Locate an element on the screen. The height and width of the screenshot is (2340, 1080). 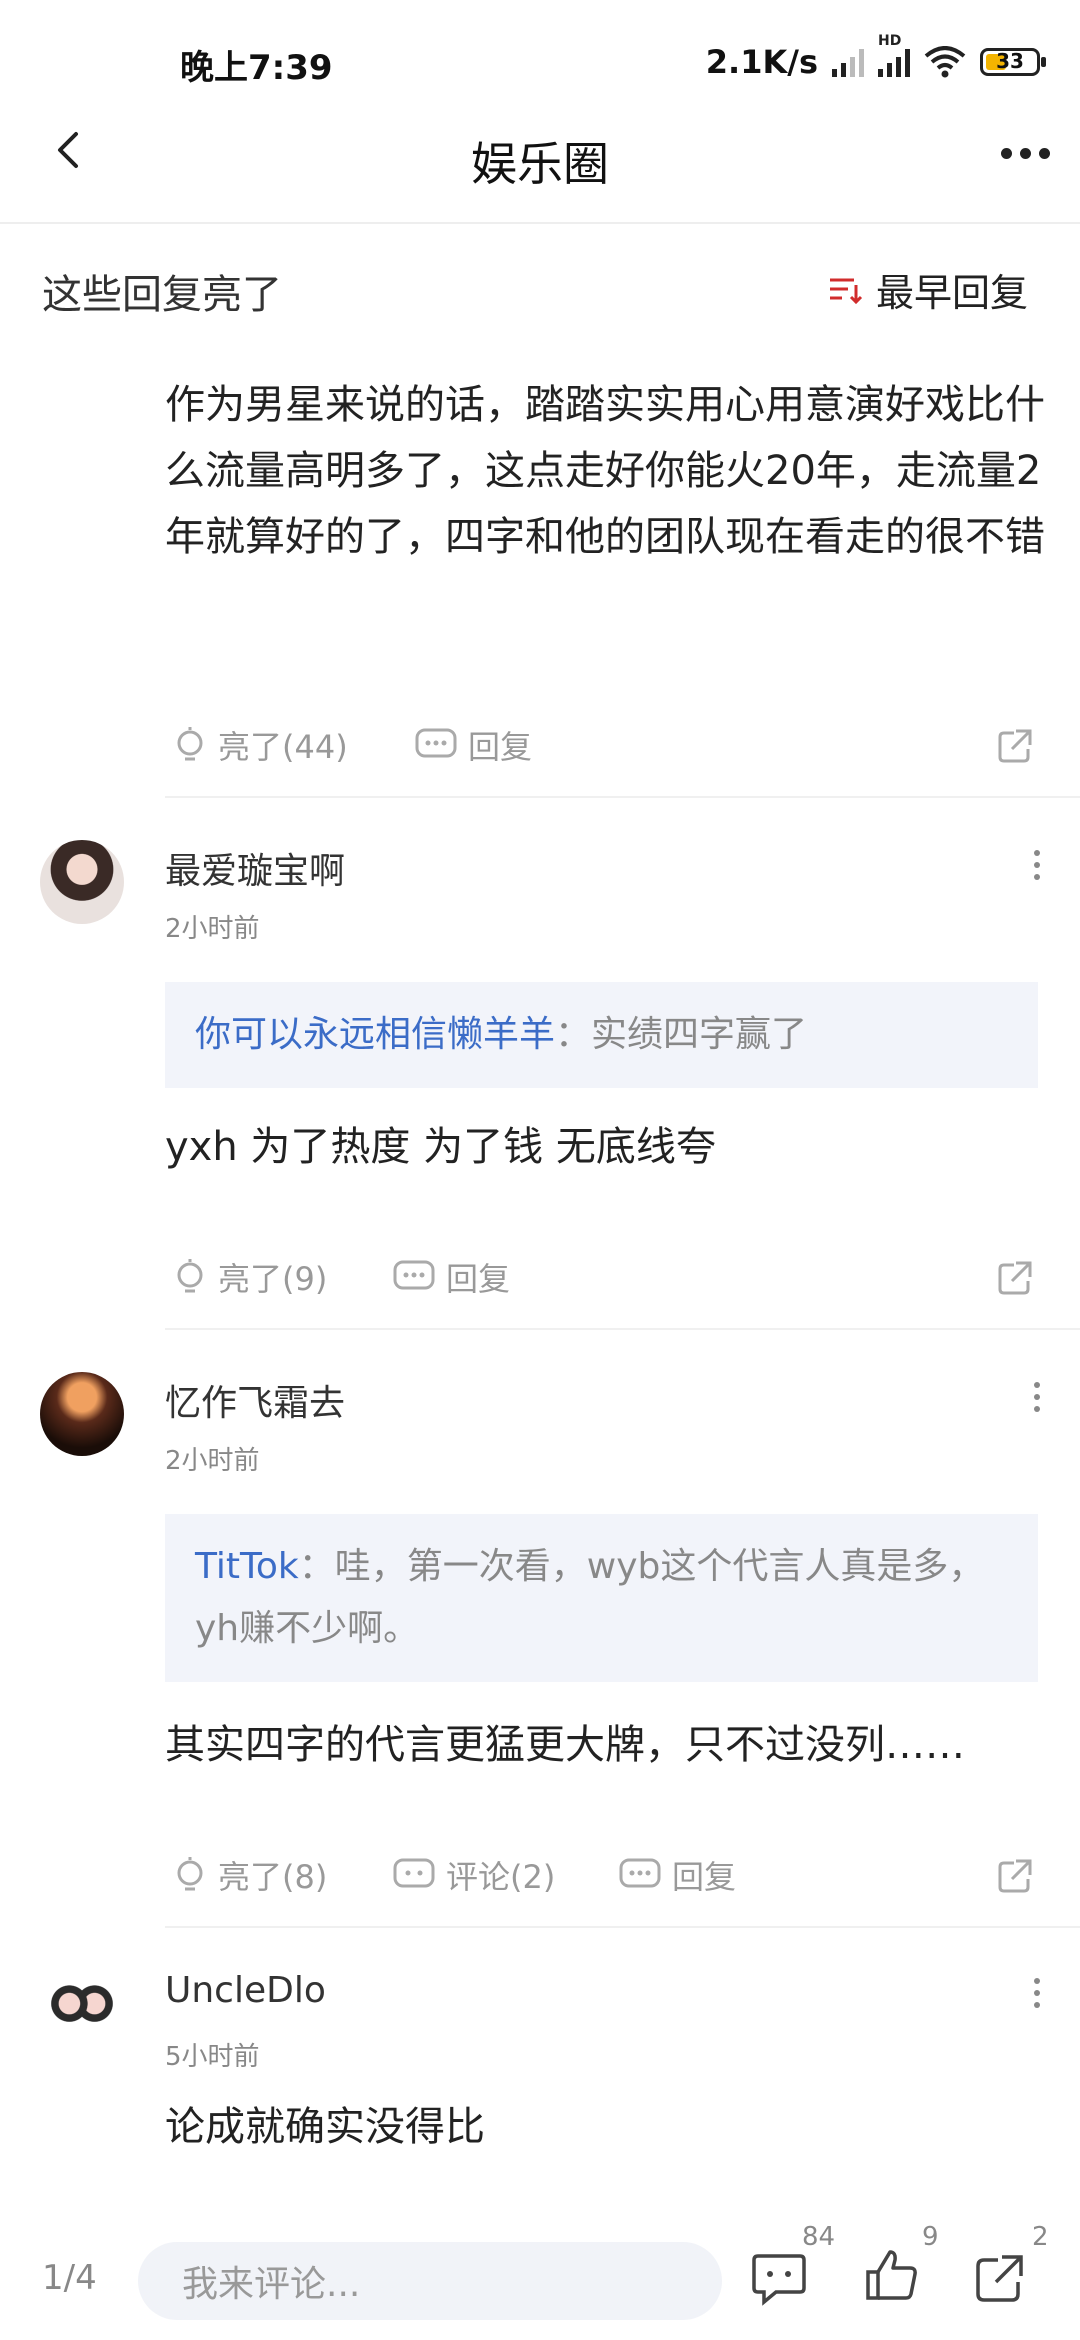
timestamp: 5小时前 is located at coordinates (212, 2057).